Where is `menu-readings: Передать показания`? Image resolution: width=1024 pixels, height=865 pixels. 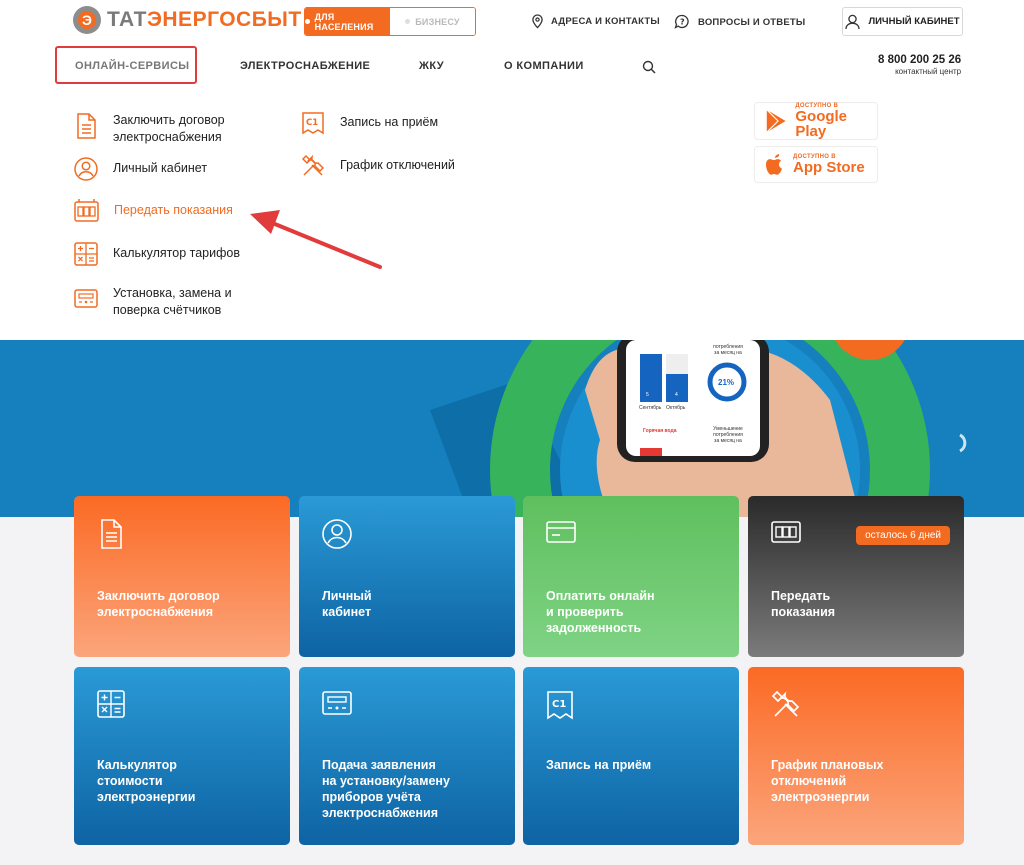
menu-readings: Передать показания is located at coordinates (153, 211).